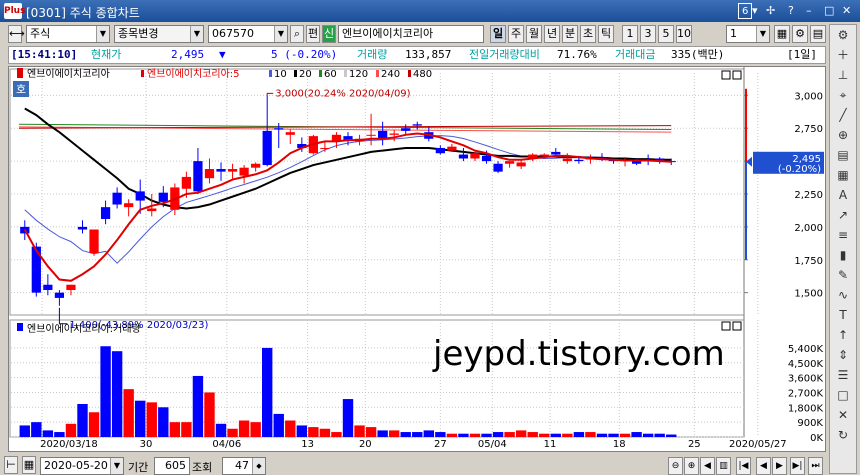  What do you see at coordinates (843, 415) in the screenshot?
I see `delete-icon: ✕` at bounding box center [843, 415].